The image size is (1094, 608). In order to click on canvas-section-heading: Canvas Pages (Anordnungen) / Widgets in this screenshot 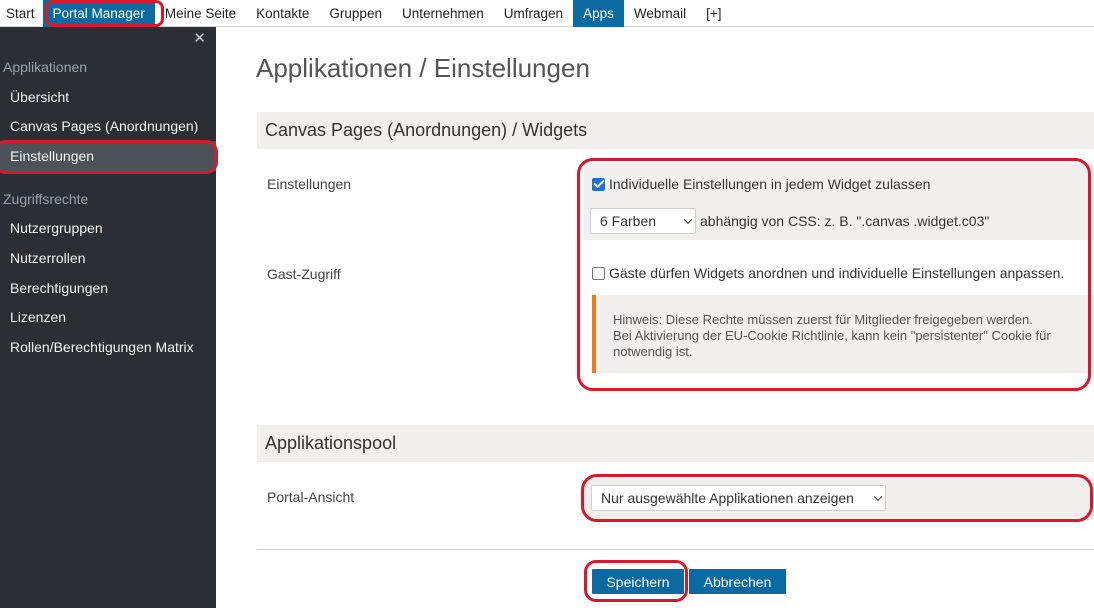, I will do `click(675, 130)`.